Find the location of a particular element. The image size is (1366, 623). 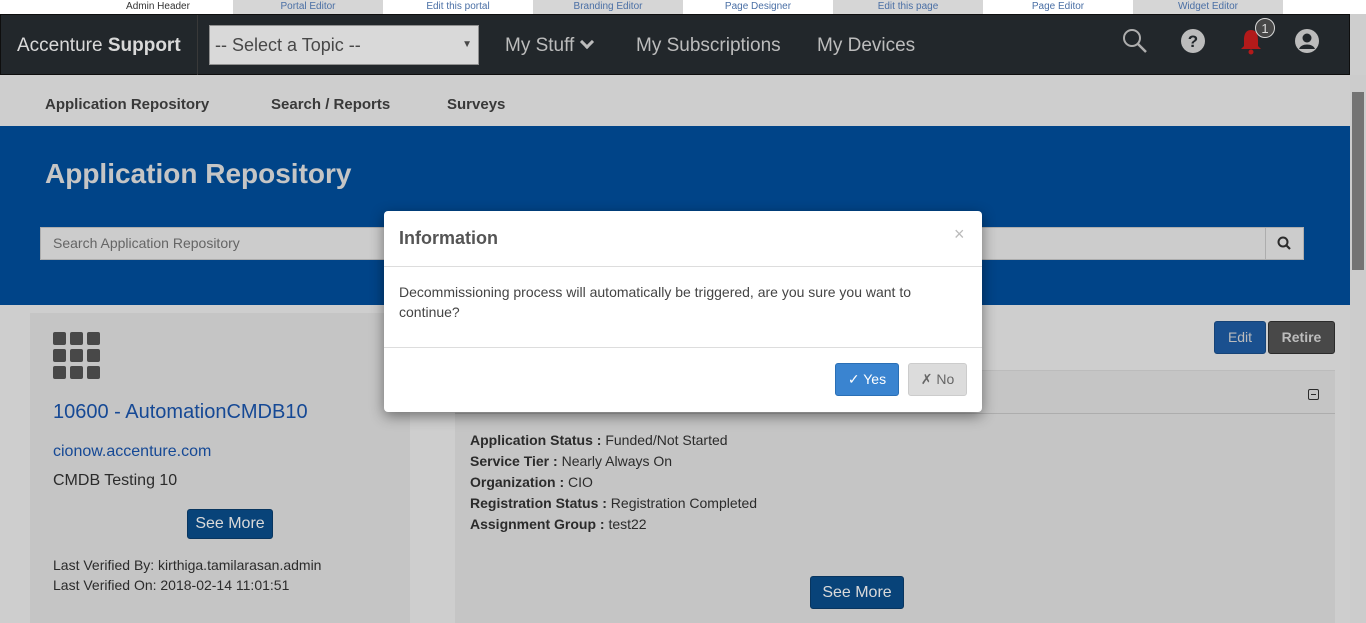

page-designer-link: Page Designer is located at coordinates (758, 7).